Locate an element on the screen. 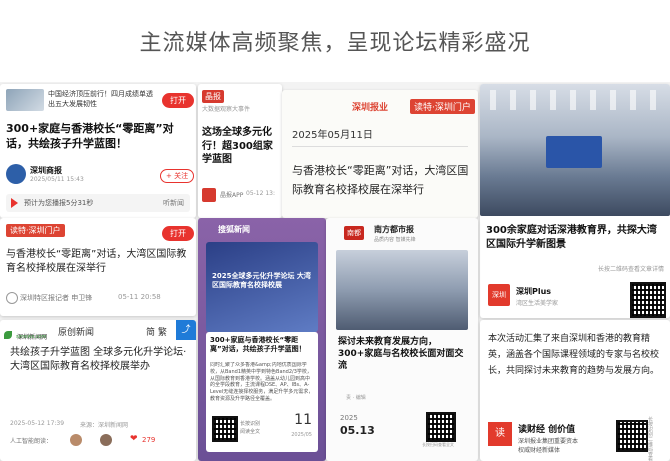 The height and width of the screenshot is (461, 670). tts-label: 人工智能朗读： is located at coordinates (31, 440).